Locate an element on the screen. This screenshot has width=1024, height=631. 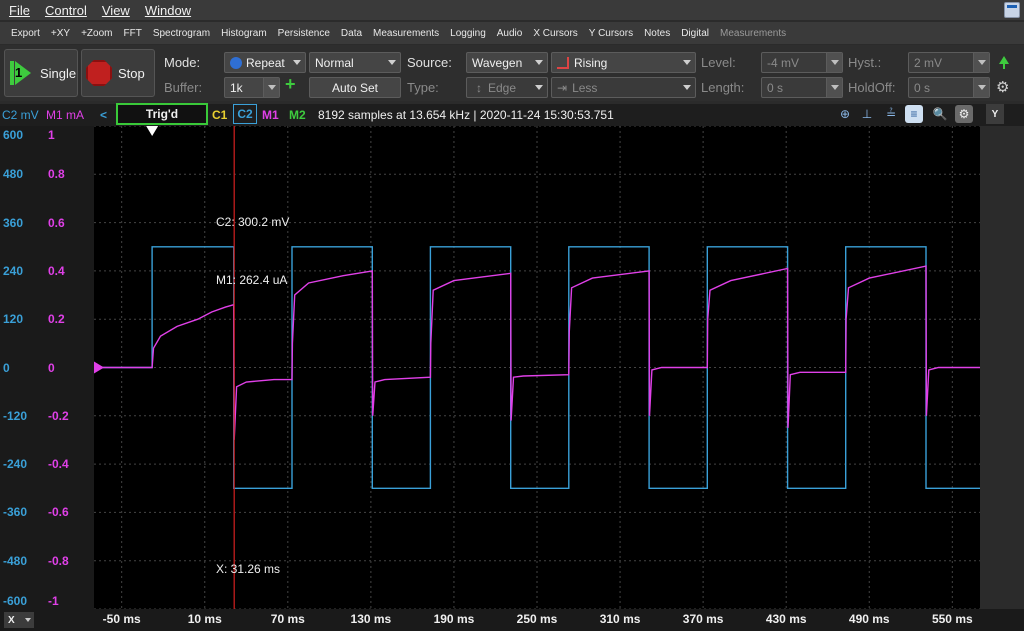
x-axis-button: X is located at coordinates (19, 620).